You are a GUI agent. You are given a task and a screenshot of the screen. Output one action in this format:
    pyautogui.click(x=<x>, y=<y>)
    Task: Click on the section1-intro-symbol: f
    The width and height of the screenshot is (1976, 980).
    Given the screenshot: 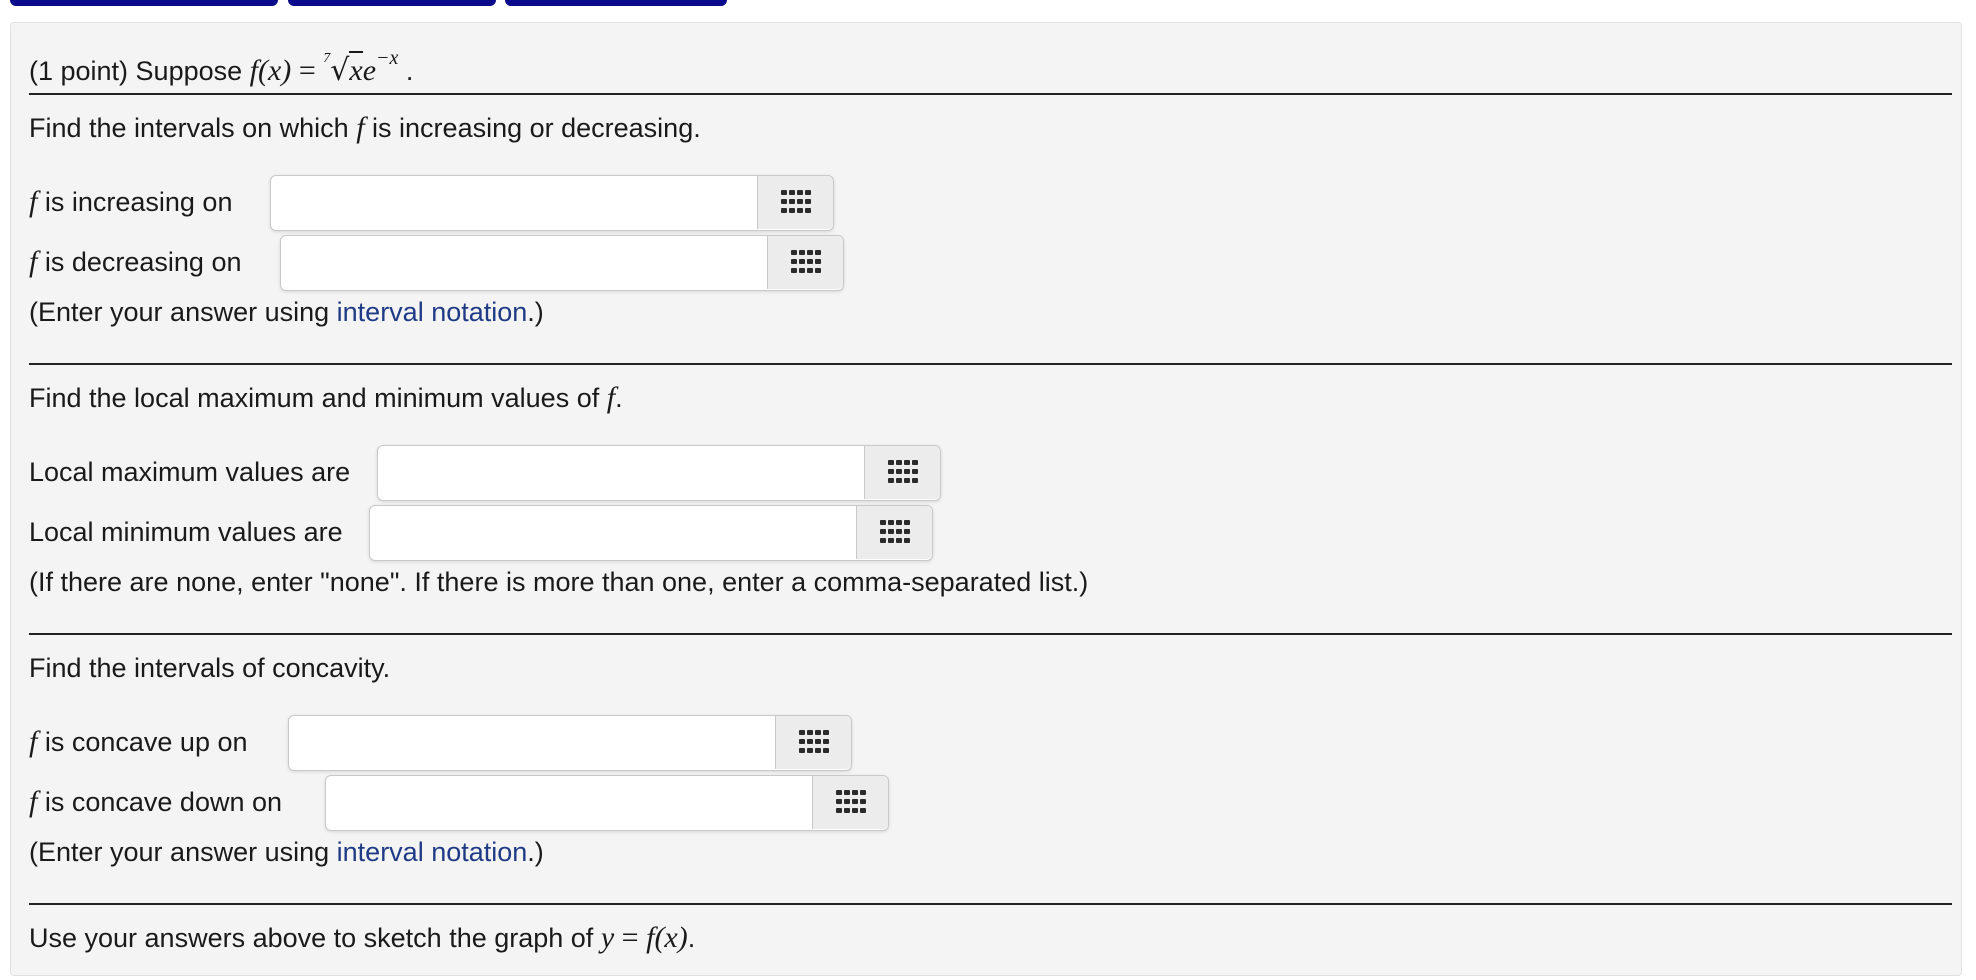 What is the action you would take?
    pyautogui.click(x=360, y=127)
    